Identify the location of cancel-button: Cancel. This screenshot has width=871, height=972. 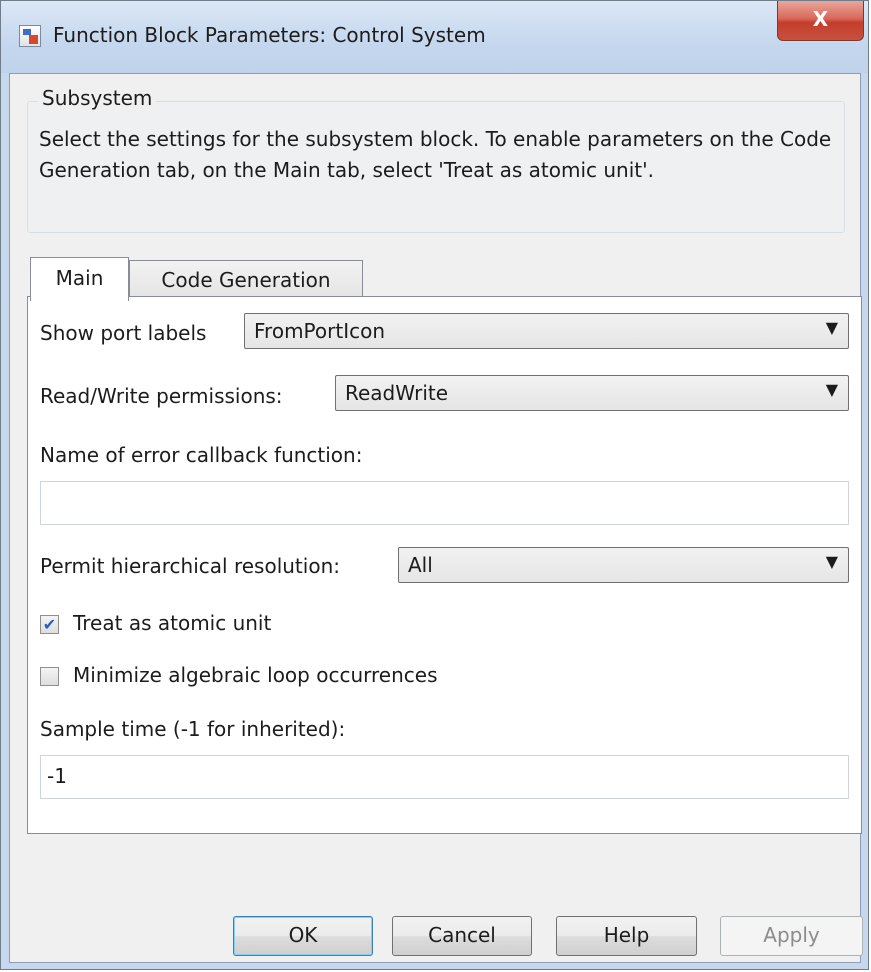
(462, 936).